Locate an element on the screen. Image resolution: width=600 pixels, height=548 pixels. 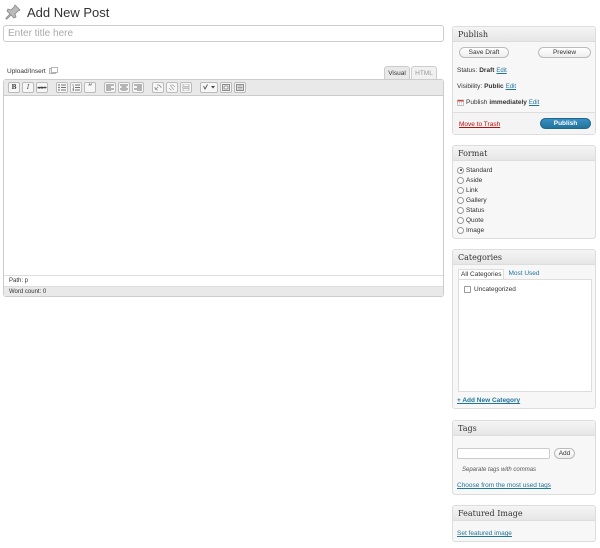
schedule-value: immediately is located at coordinates (508, 102).